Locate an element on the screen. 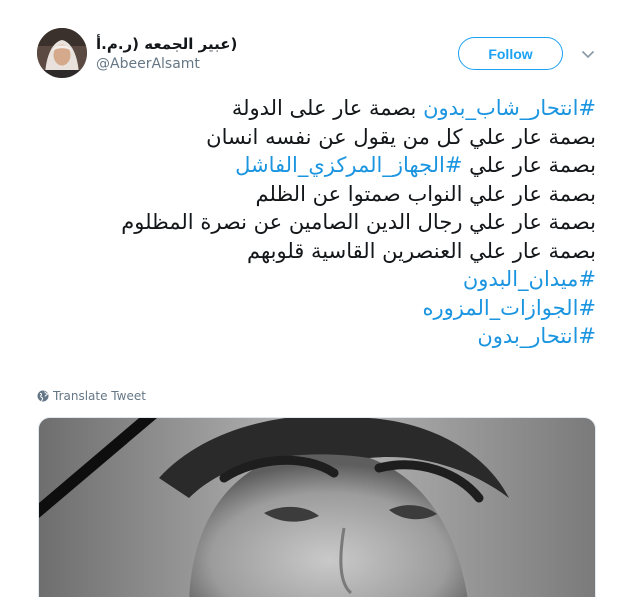 This screenshot has height=597, width=625. hashtag-link: #الجهاز_المركزي_الفاشل is located at coordinates (348, 165).